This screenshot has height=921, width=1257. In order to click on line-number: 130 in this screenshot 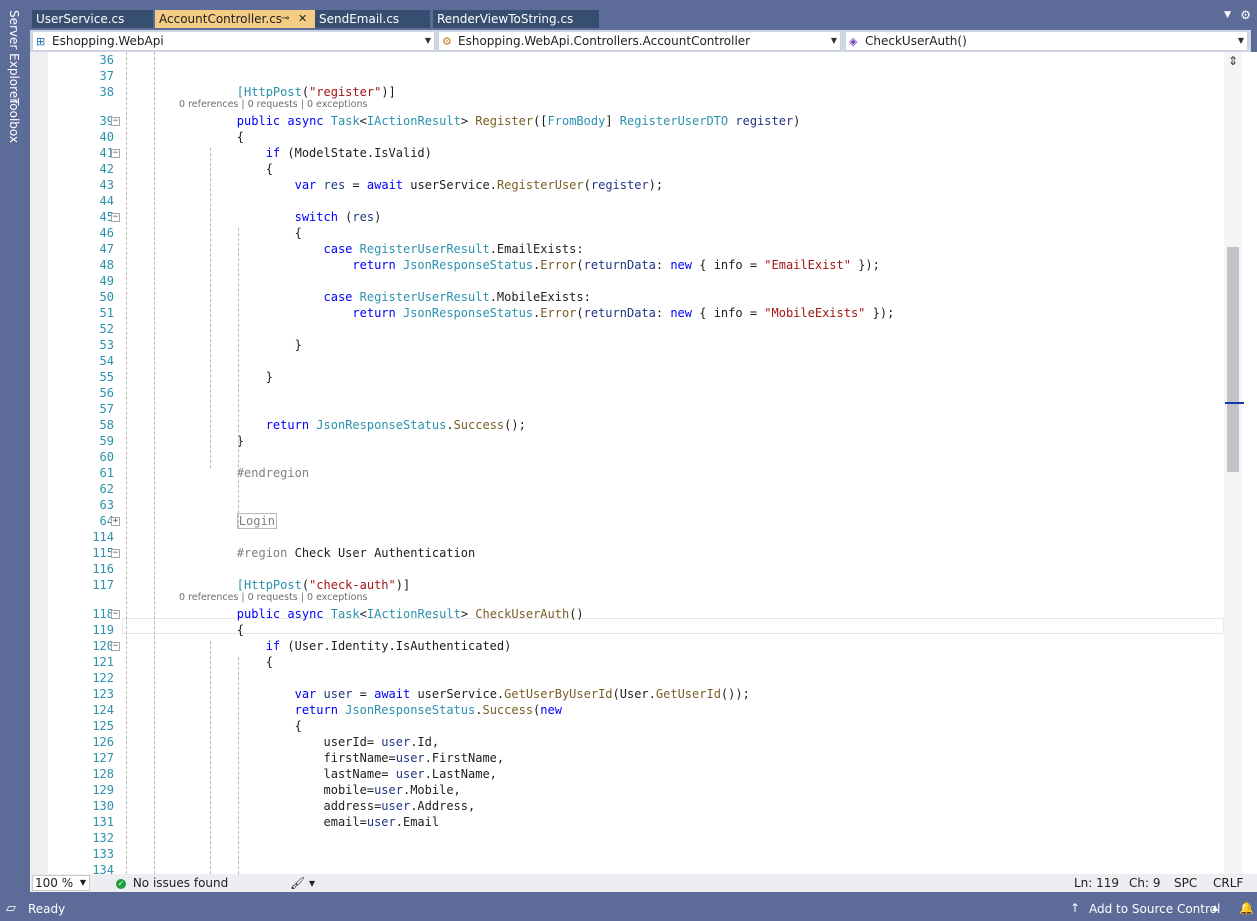, I will do `click(103, 806)`.